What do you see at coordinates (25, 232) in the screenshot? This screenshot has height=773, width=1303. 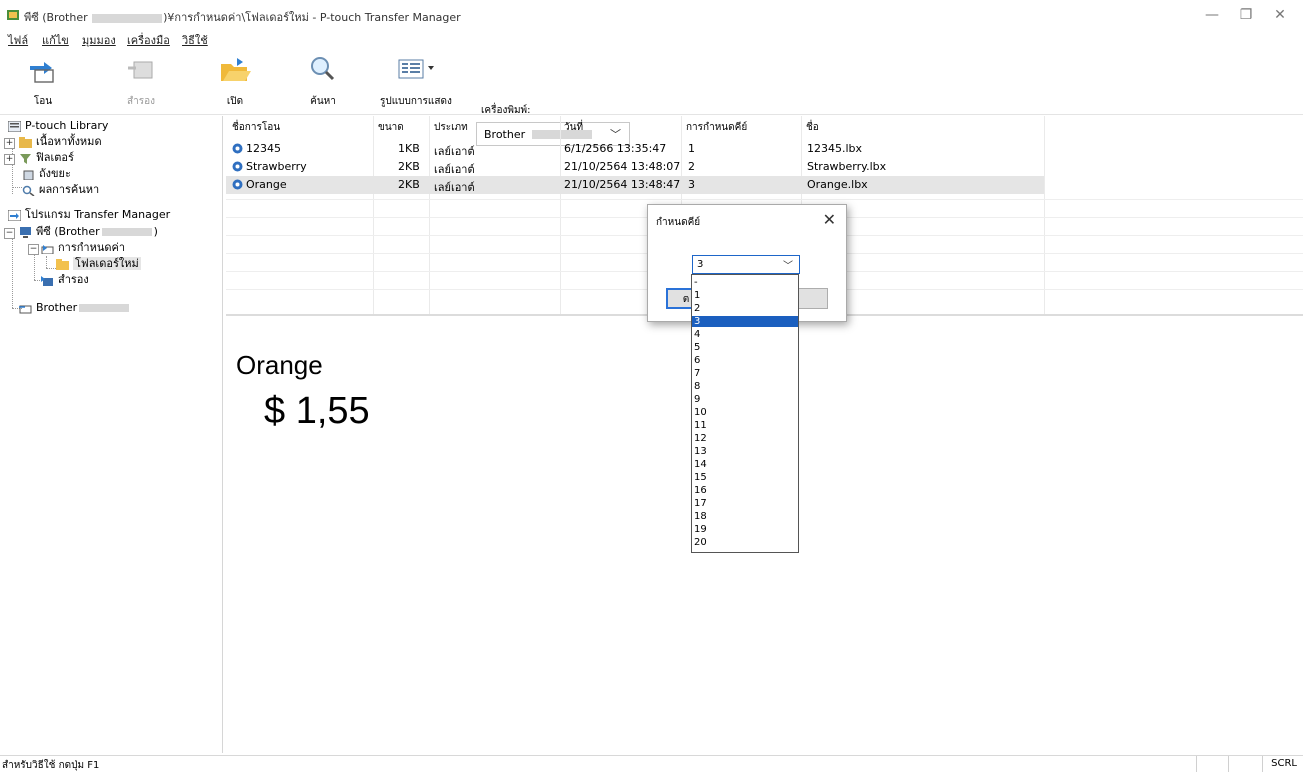 I see `computer-icon` at bounding box center [25, 232].